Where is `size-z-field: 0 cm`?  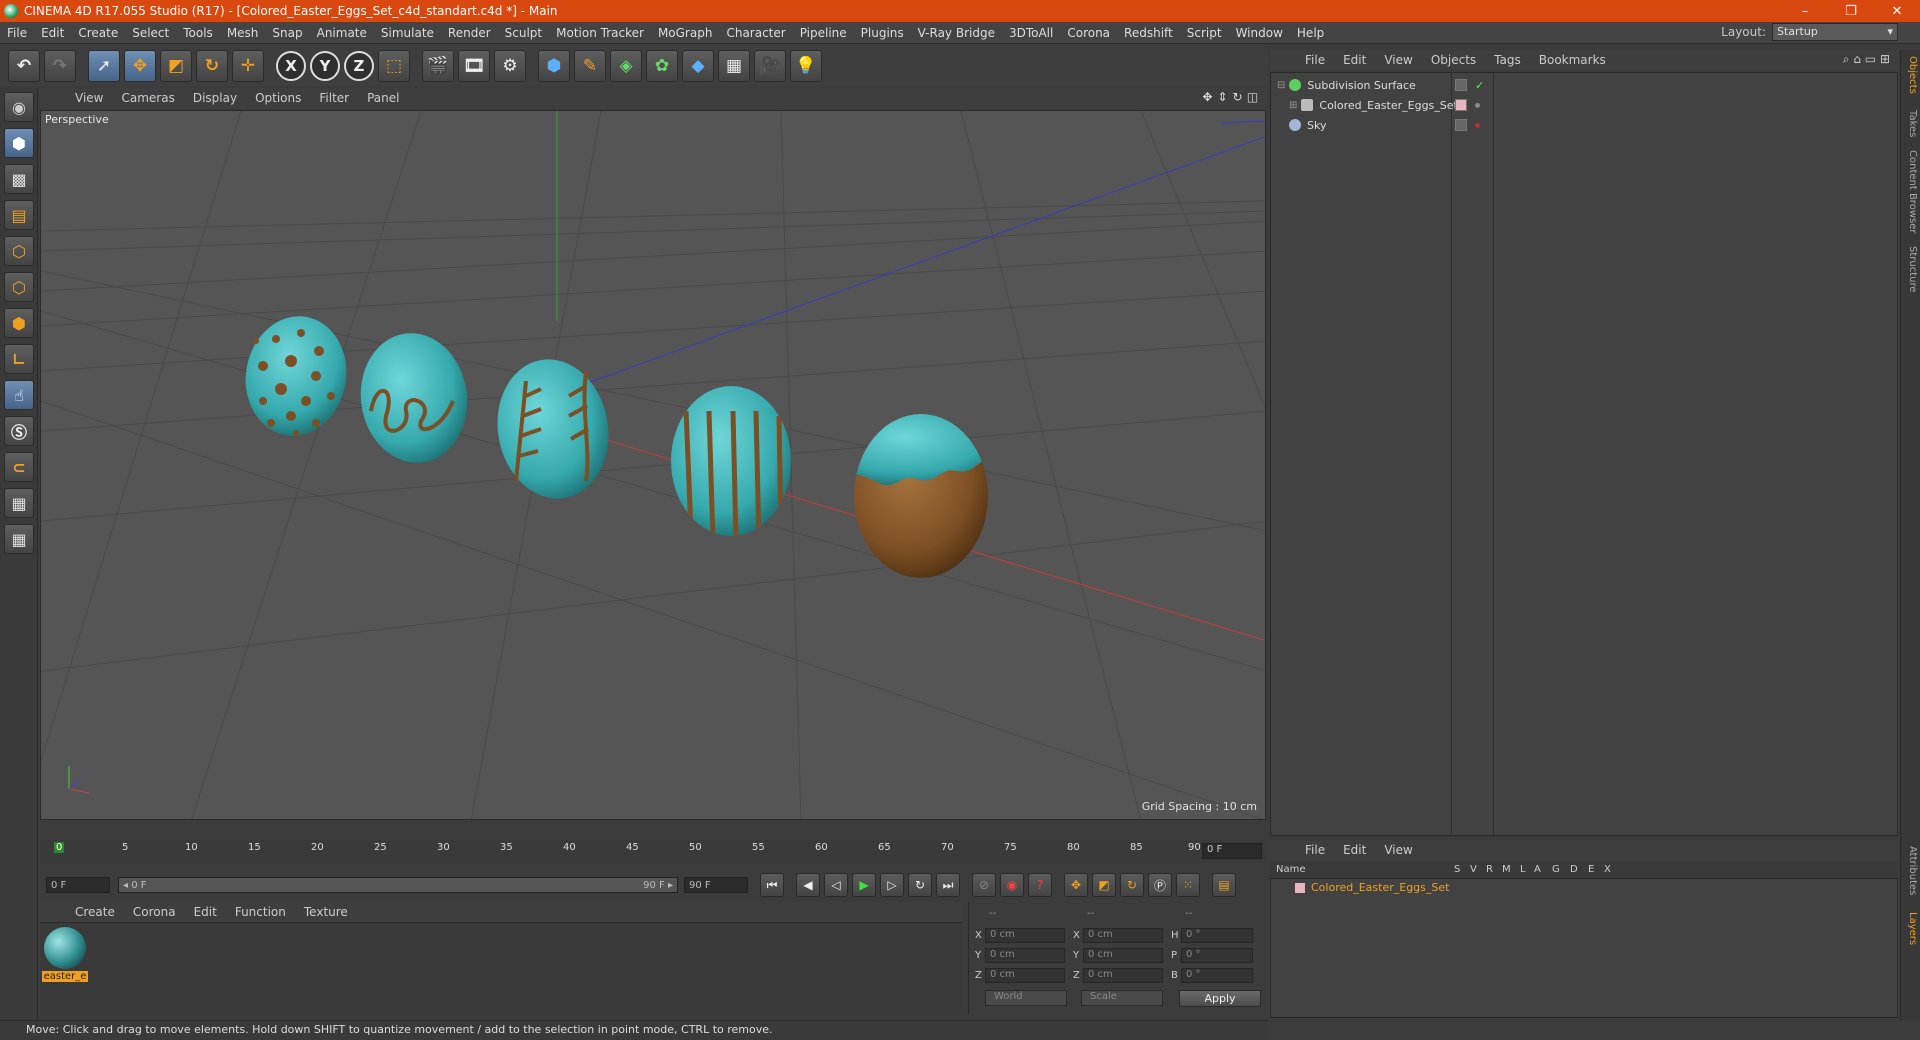
size-z-field: 0 cm is located at coordinates (1123, 975).